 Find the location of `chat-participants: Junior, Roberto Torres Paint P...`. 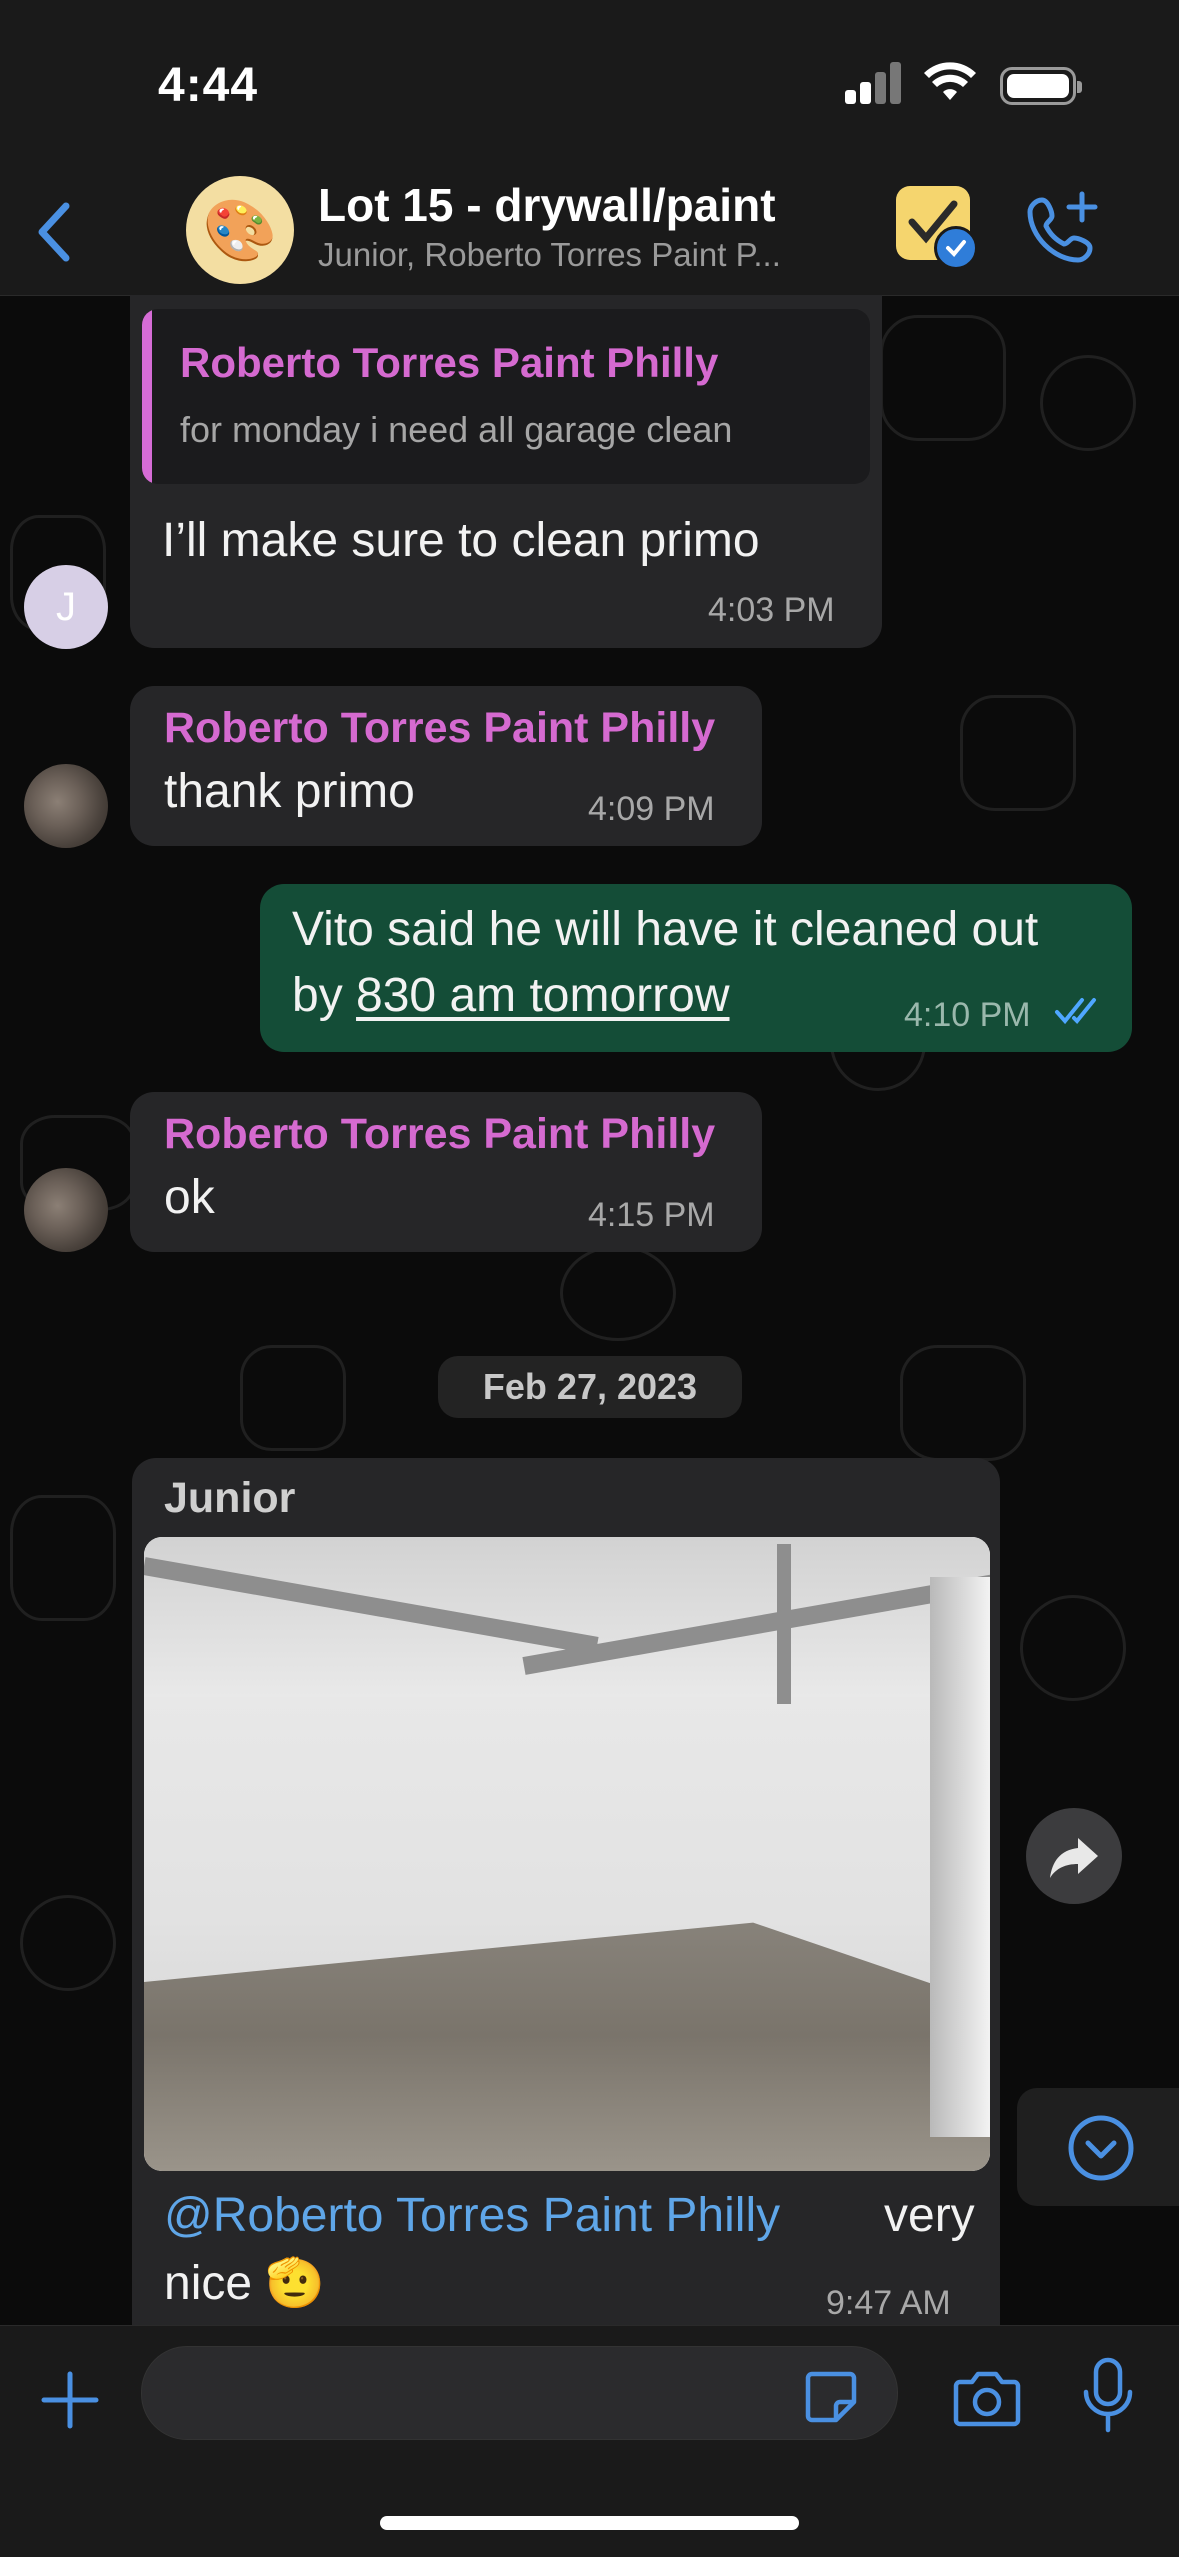

chat-participants: Junior, Roberto Torres Paint P... is located at coordinates (549, 255).